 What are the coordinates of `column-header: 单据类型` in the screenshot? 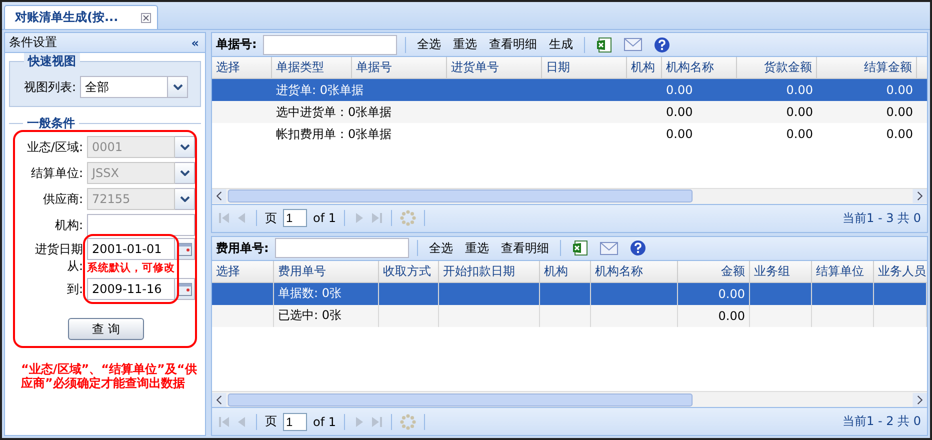 It's located at (312, 67).